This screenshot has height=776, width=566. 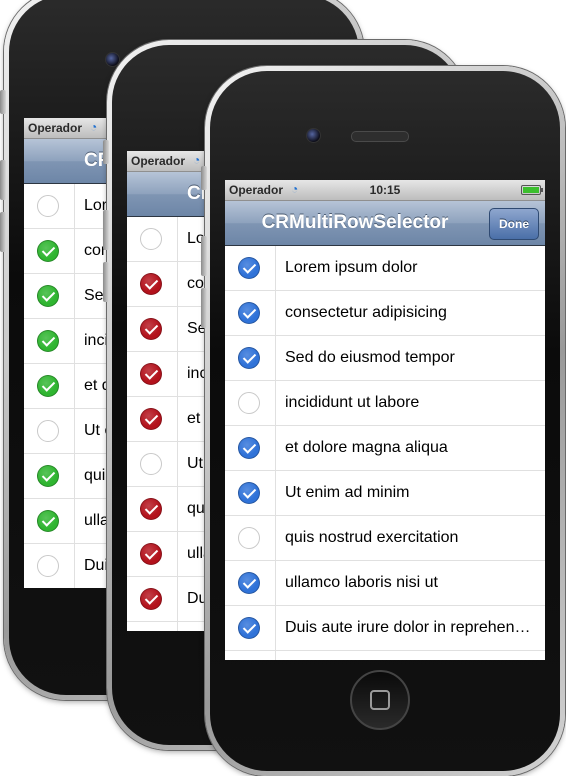 I want to click on list-item-label: Lorem ipsum dolor, so click(x=351, y=267).